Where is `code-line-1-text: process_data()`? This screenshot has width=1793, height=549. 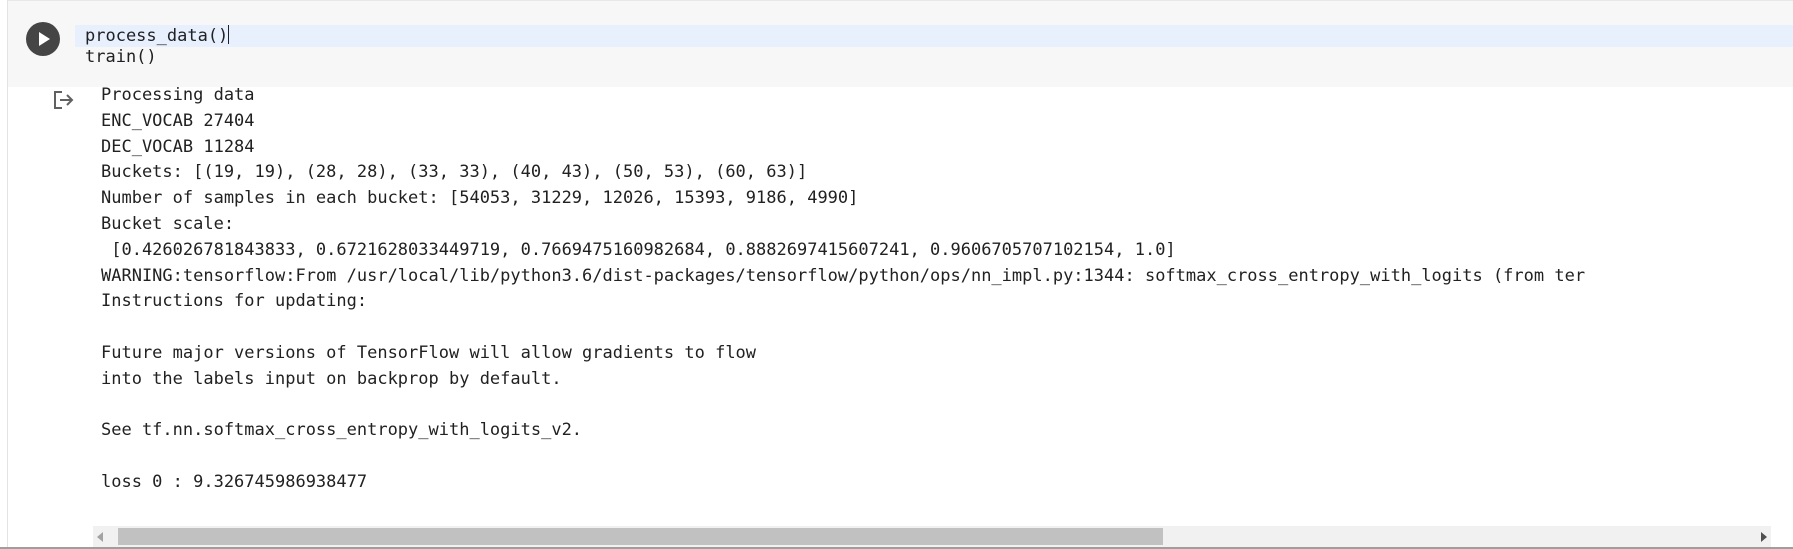
code-line-1-text: process_data() is located at coordinates (157, 36).